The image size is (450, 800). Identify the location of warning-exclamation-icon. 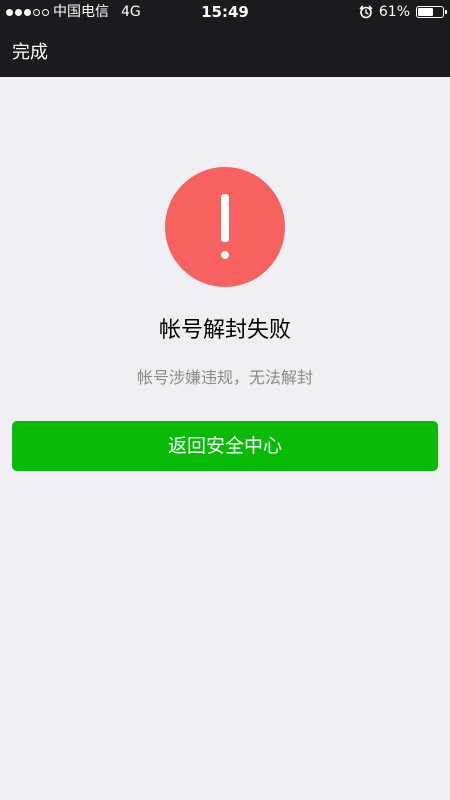
(225, 227).